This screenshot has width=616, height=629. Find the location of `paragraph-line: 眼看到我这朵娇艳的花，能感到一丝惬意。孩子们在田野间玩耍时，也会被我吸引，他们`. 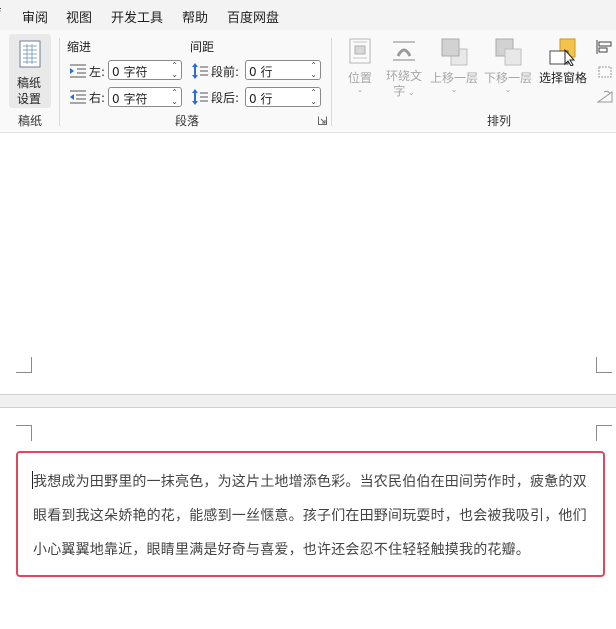

paragraph-line: 眼看到我这朵娇艳的花，能感到一丝惬意。孩子们在田野间玩耍时，也会被我吸引，他们 is located at coordinates (310, 515).